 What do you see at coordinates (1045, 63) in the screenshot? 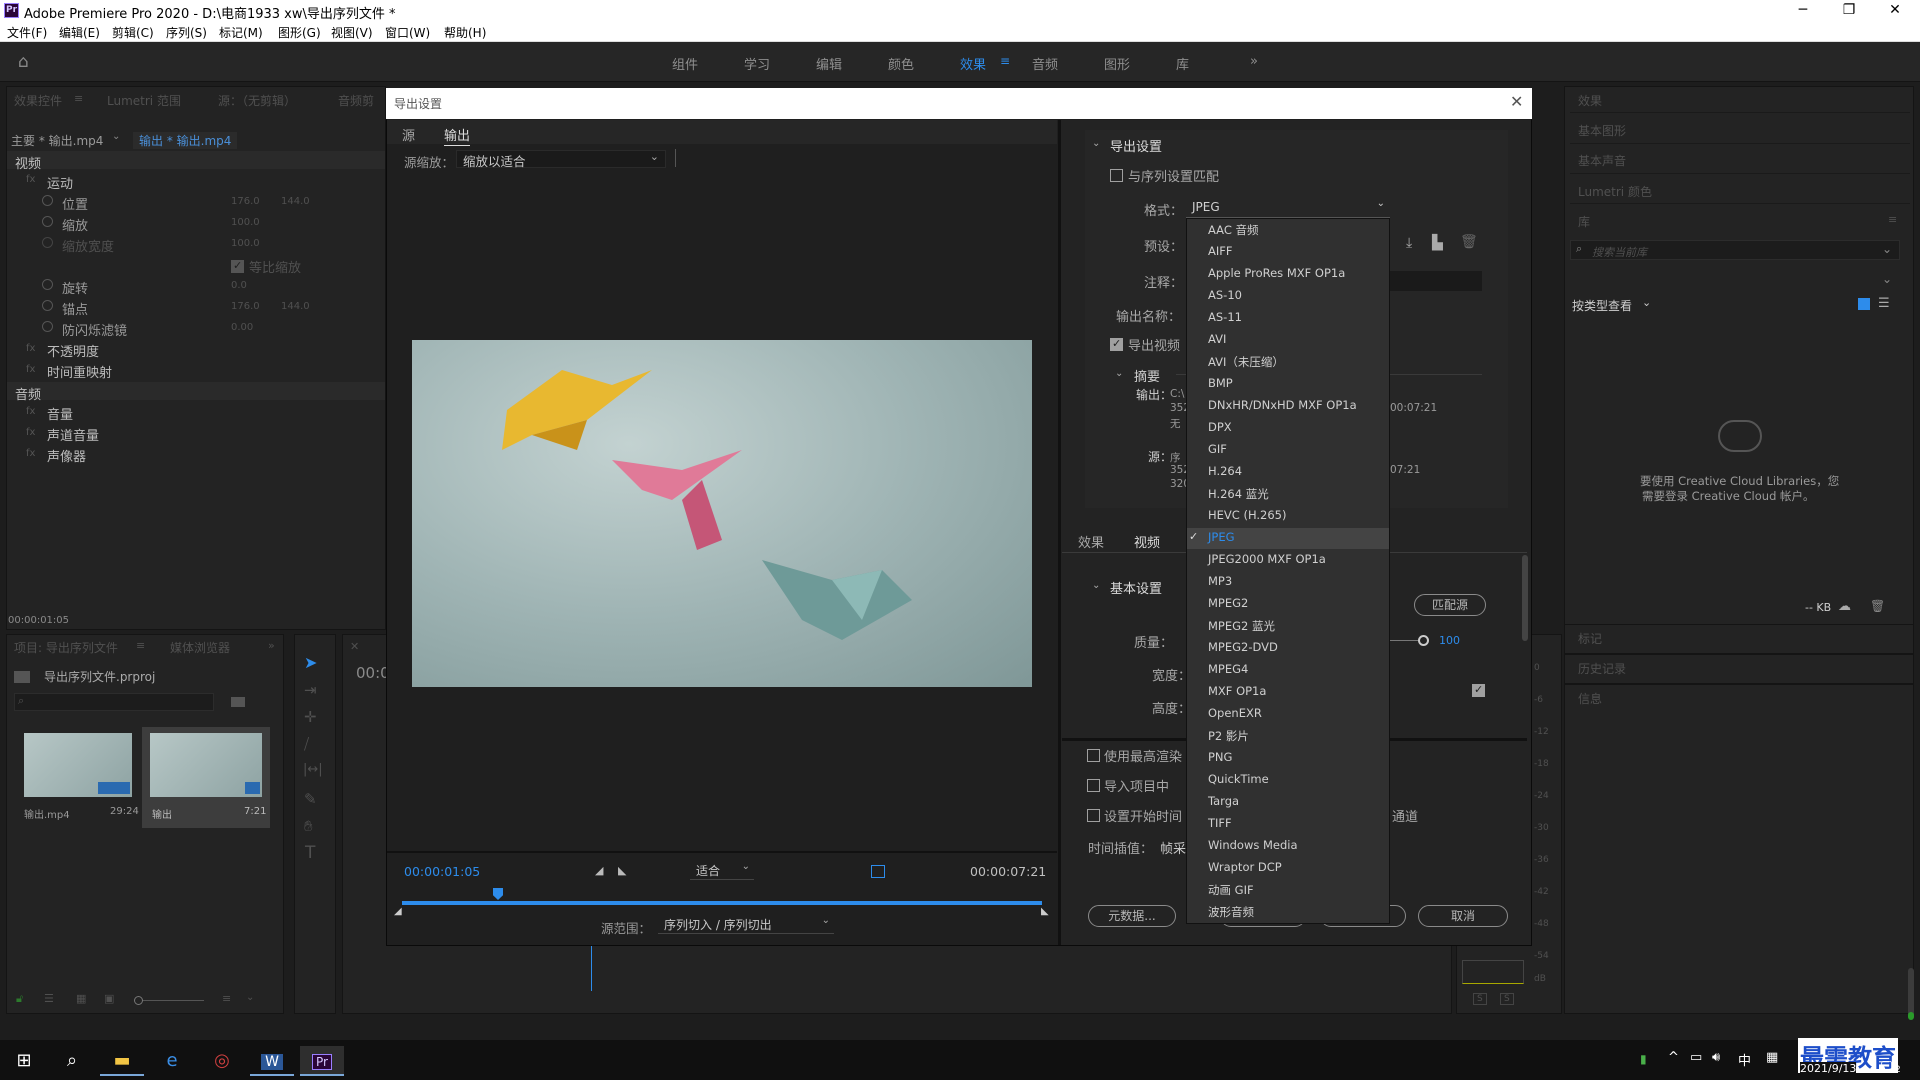
I see `workspace-audio: 音频` at bounding box center [1045, 63].